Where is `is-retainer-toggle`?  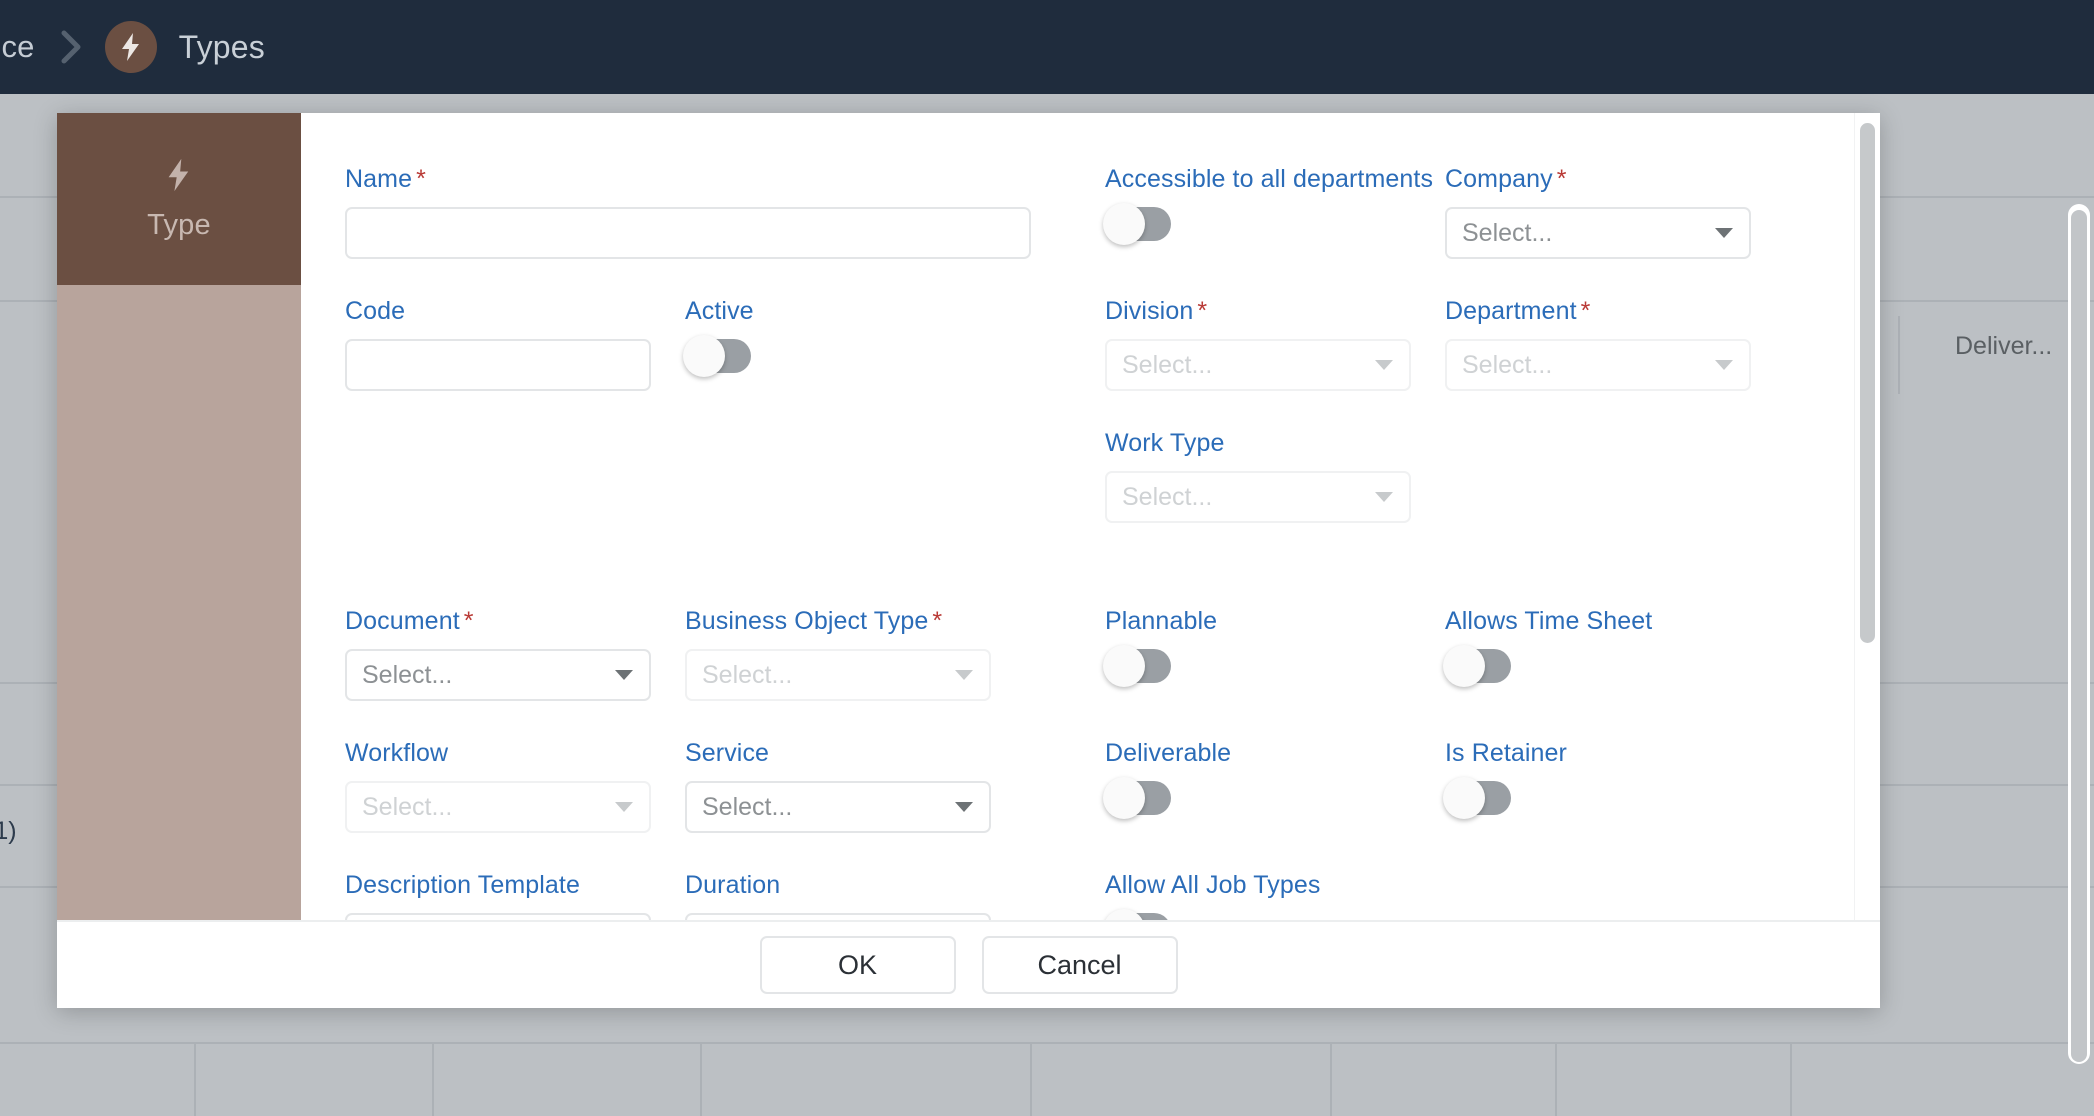 is-retainer-toggle is located at coordinates (1477, 798).